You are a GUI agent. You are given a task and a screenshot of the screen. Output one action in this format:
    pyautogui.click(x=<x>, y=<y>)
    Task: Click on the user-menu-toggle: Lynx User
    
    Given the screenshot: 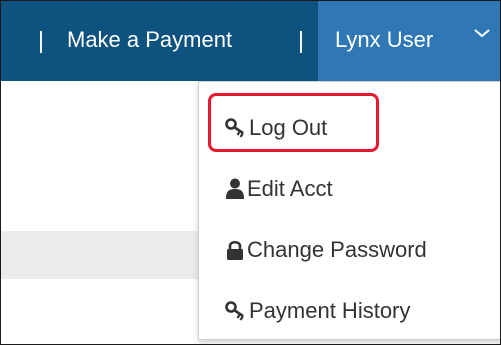 What is the action you would take?
    pyautogui.click(x=409, y=41)
    